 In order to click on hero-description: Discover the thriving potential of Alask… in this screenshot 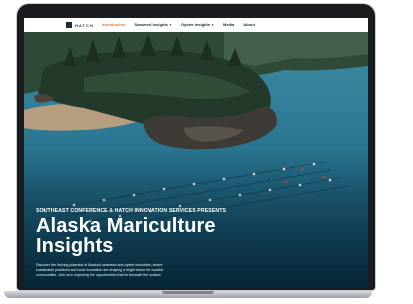, I will do `click(99, 270)`.